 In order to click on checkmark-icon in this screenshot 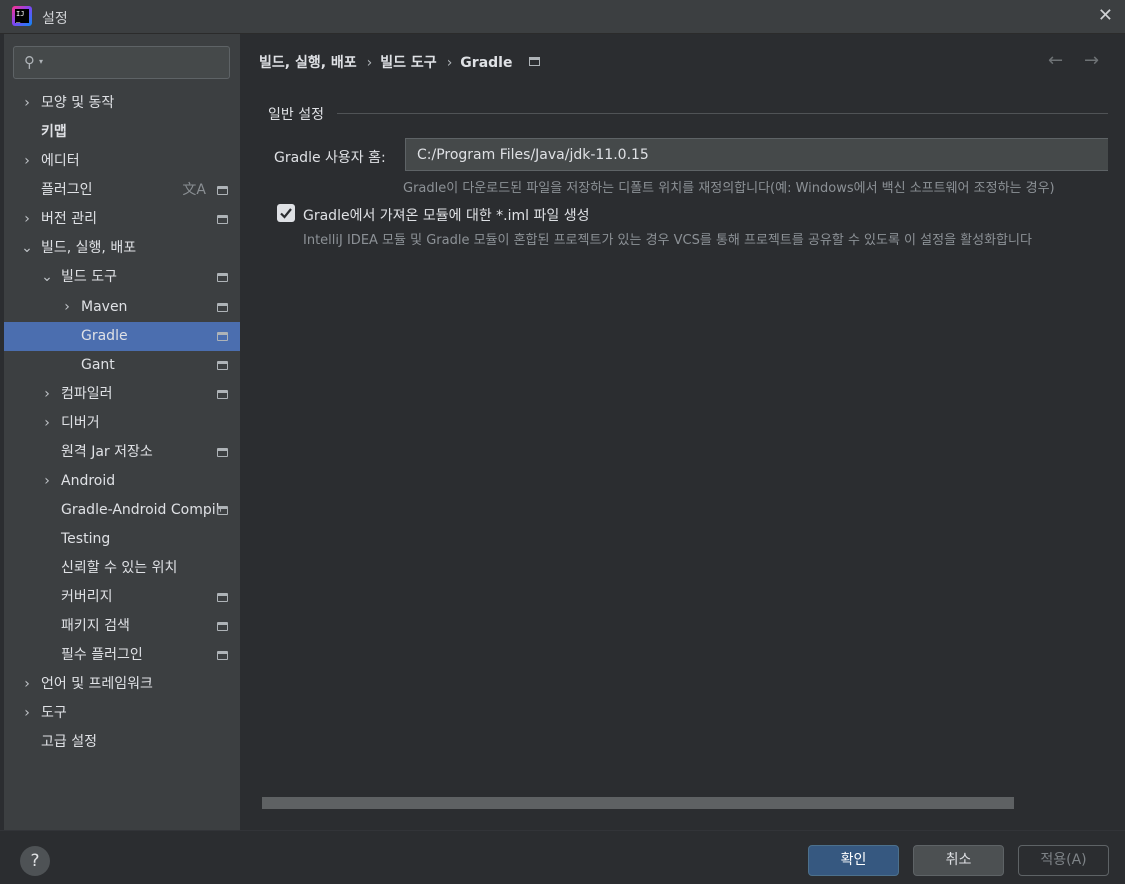, I will do `click(286, 213)`.